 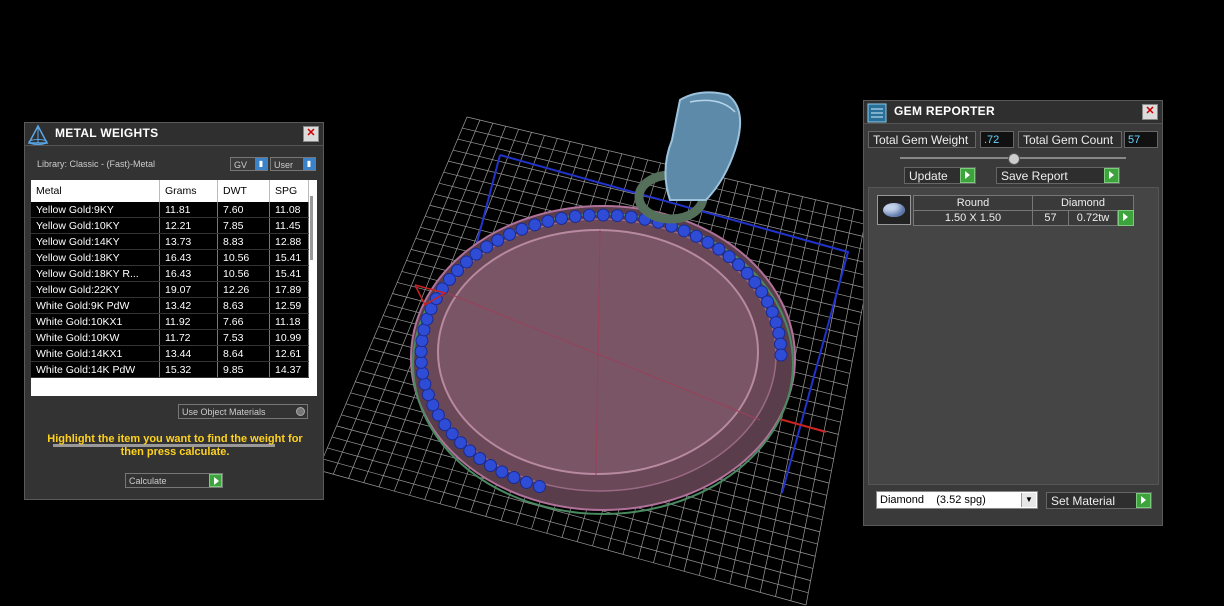 I want to click on table-cell: 13.42, so click(x=188, y=305).